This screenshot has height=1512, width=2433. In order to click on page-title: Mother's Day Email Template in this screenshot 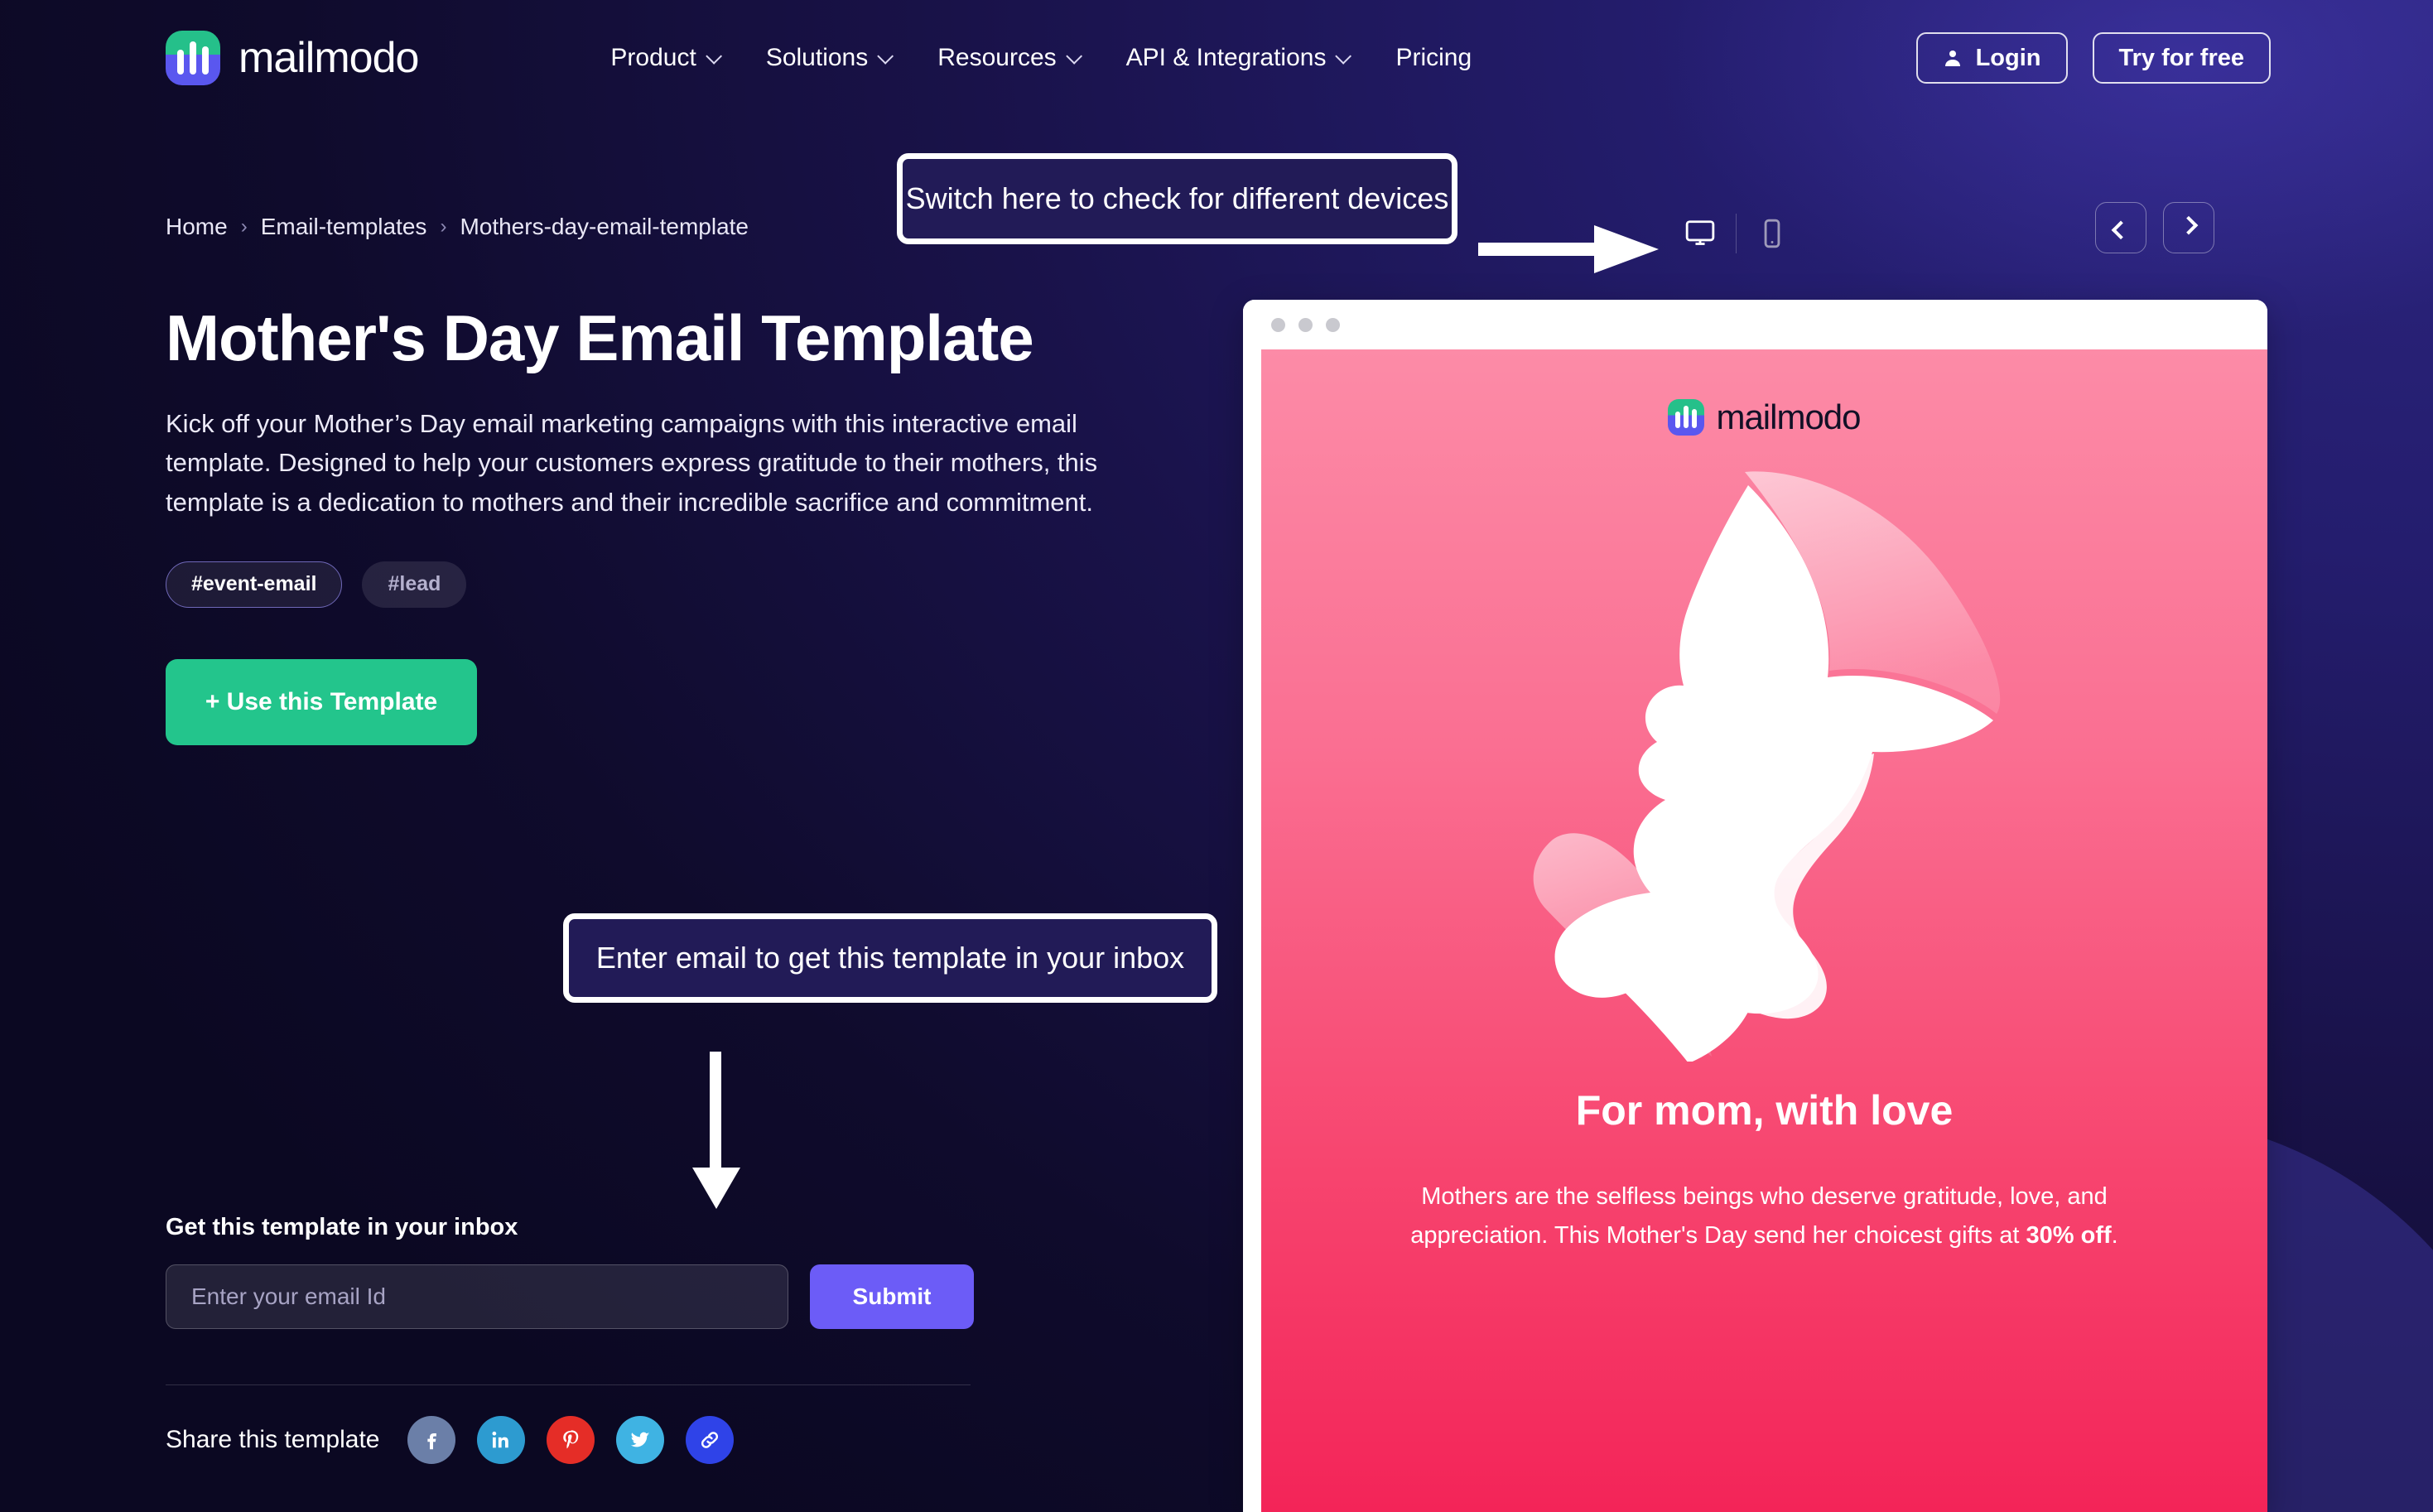, I will do `click(600, 337)`.